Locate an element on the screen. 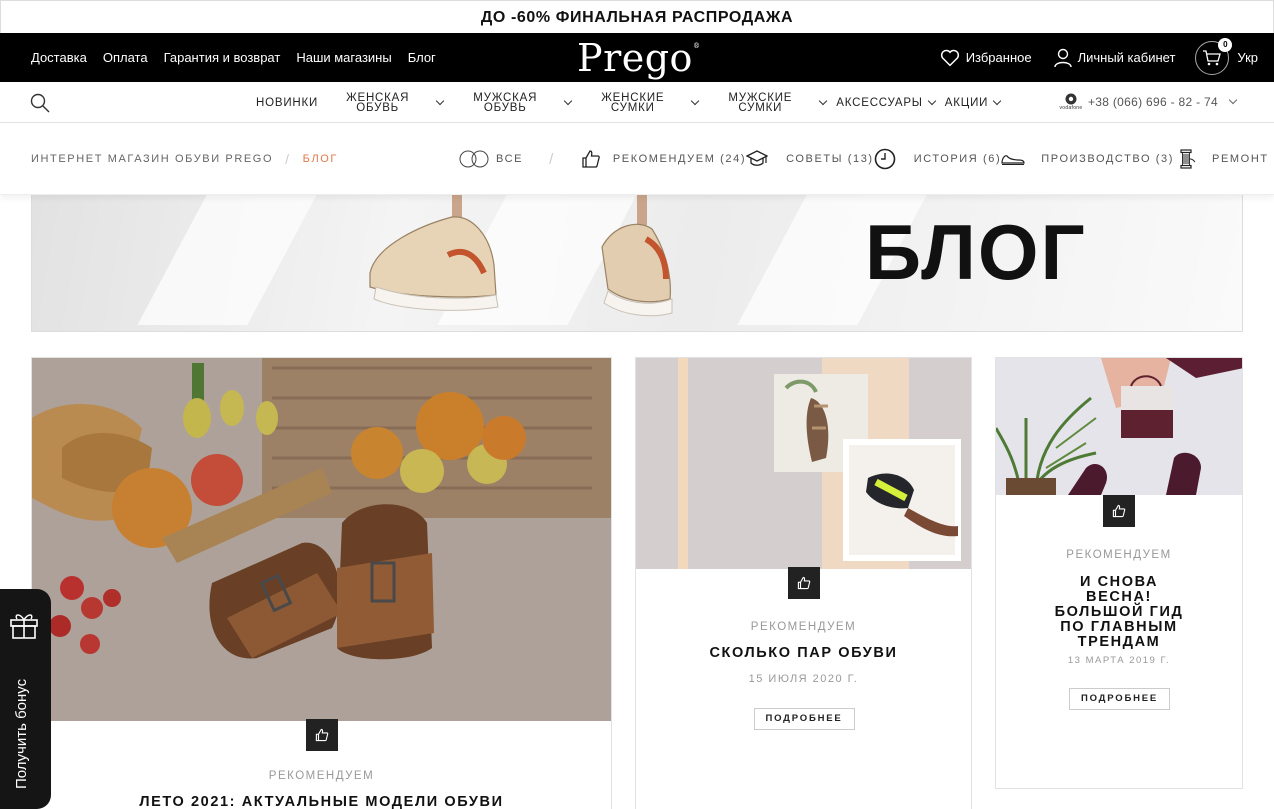 The height and width of the screenshot is (809, 1274). post-date: 13 МАРТА 2019 Г. is located at coordinates (1119, 660).